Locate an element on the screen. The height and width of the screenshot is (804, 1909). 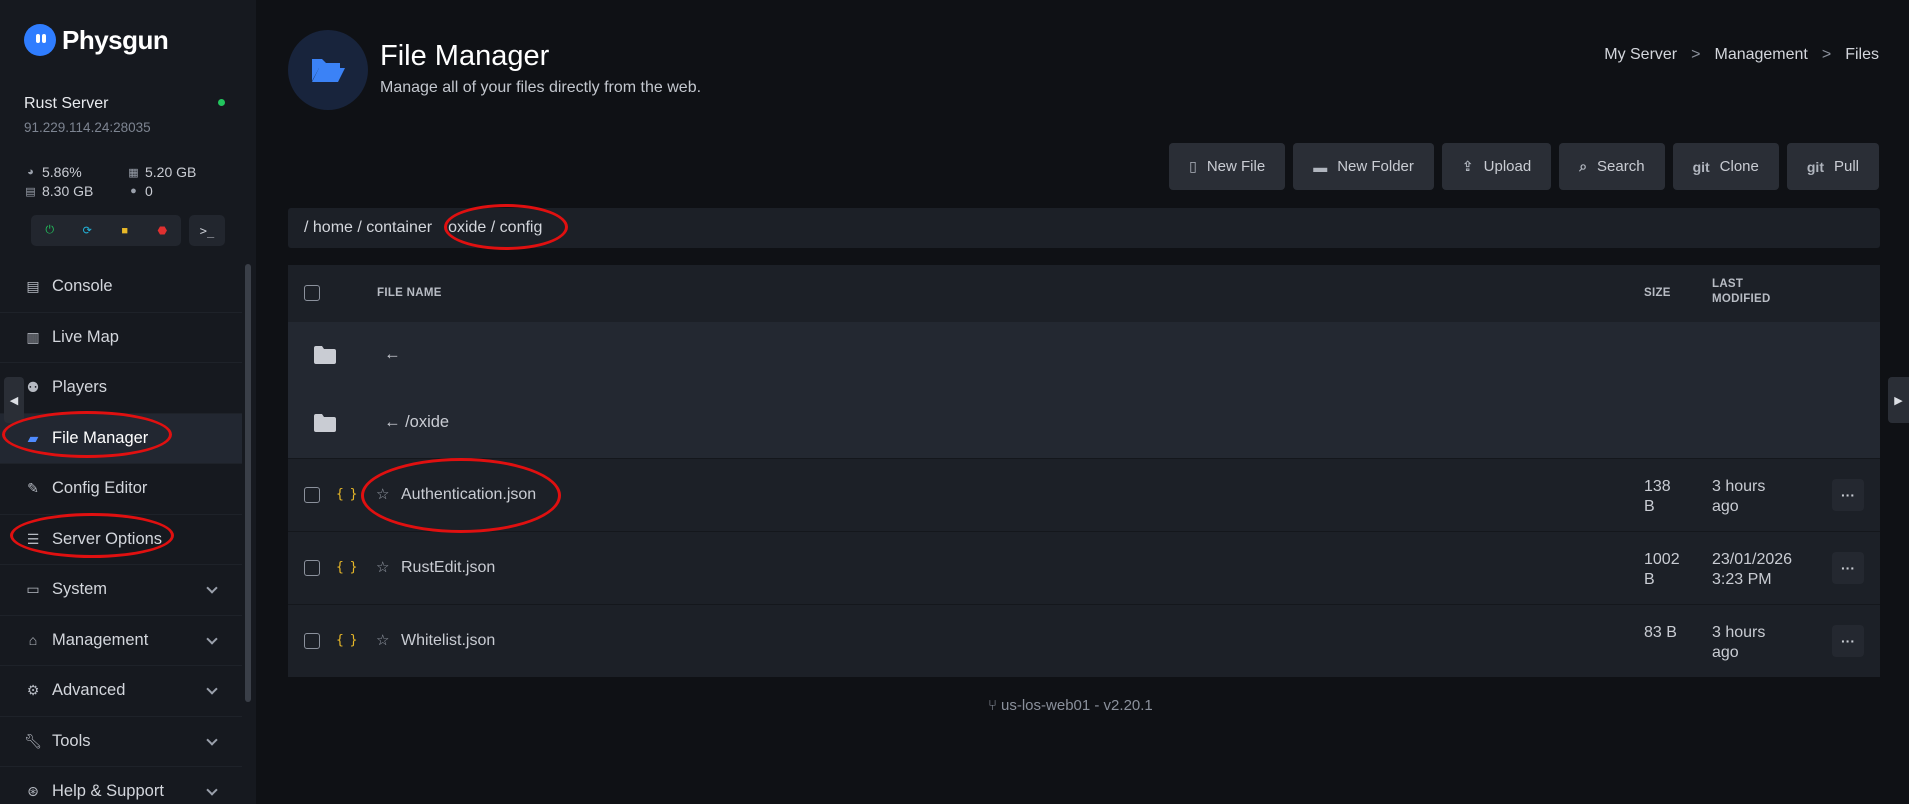
disk-stat: ▤ 8.30 GB is located at coordinates (59, 191).